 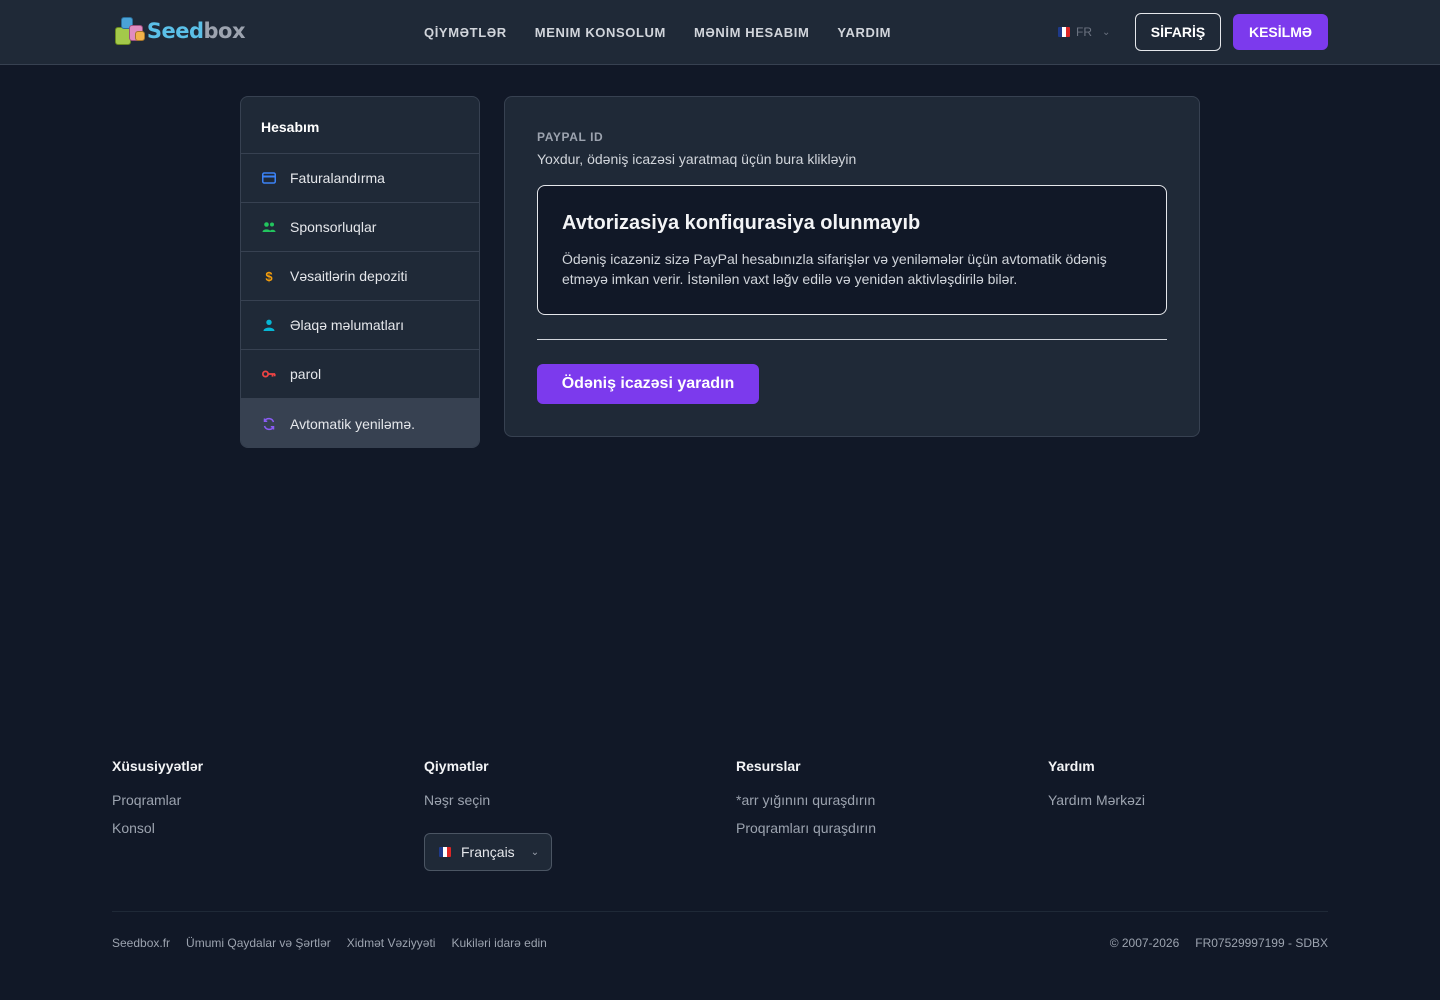 I want to click on footer-link-apps: Proqramlar, so click(x=157, y=801).